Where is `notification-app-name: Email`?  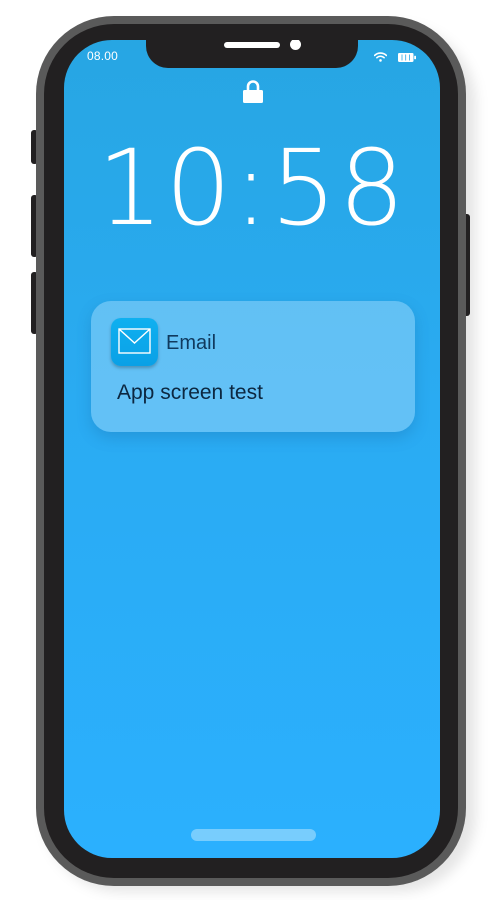 notification-app-name: Email is located at coordinates (191, 343).